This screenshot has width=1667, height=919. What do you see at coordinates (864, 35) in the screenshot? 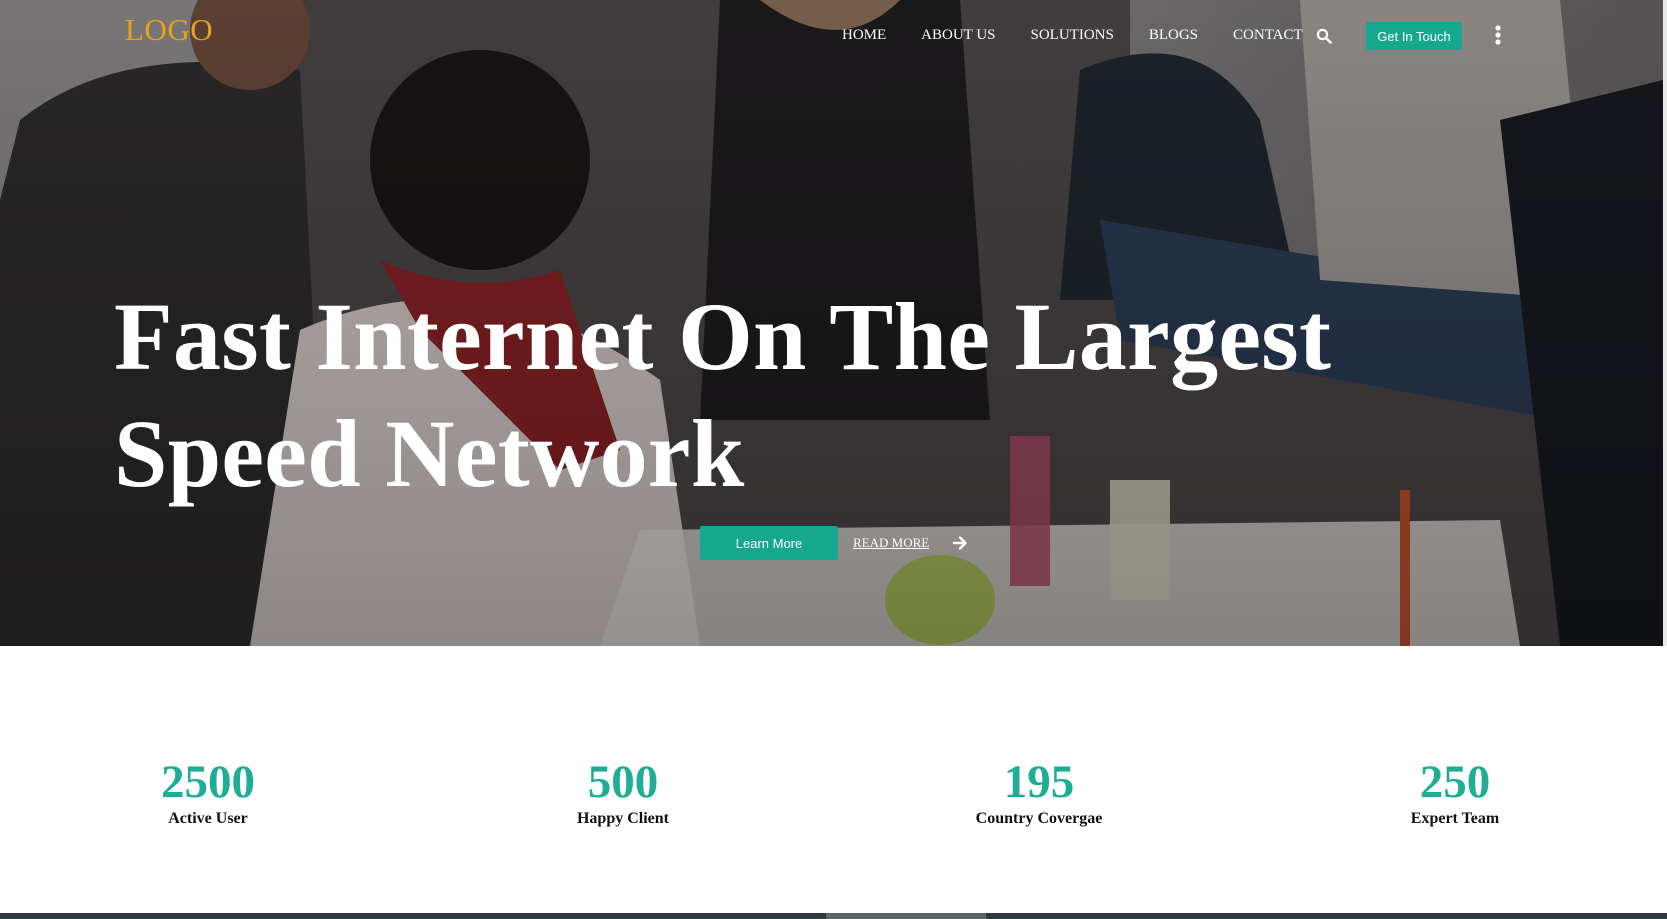
I see `nav-item-home: HOME` at bounding box center [864, 35].